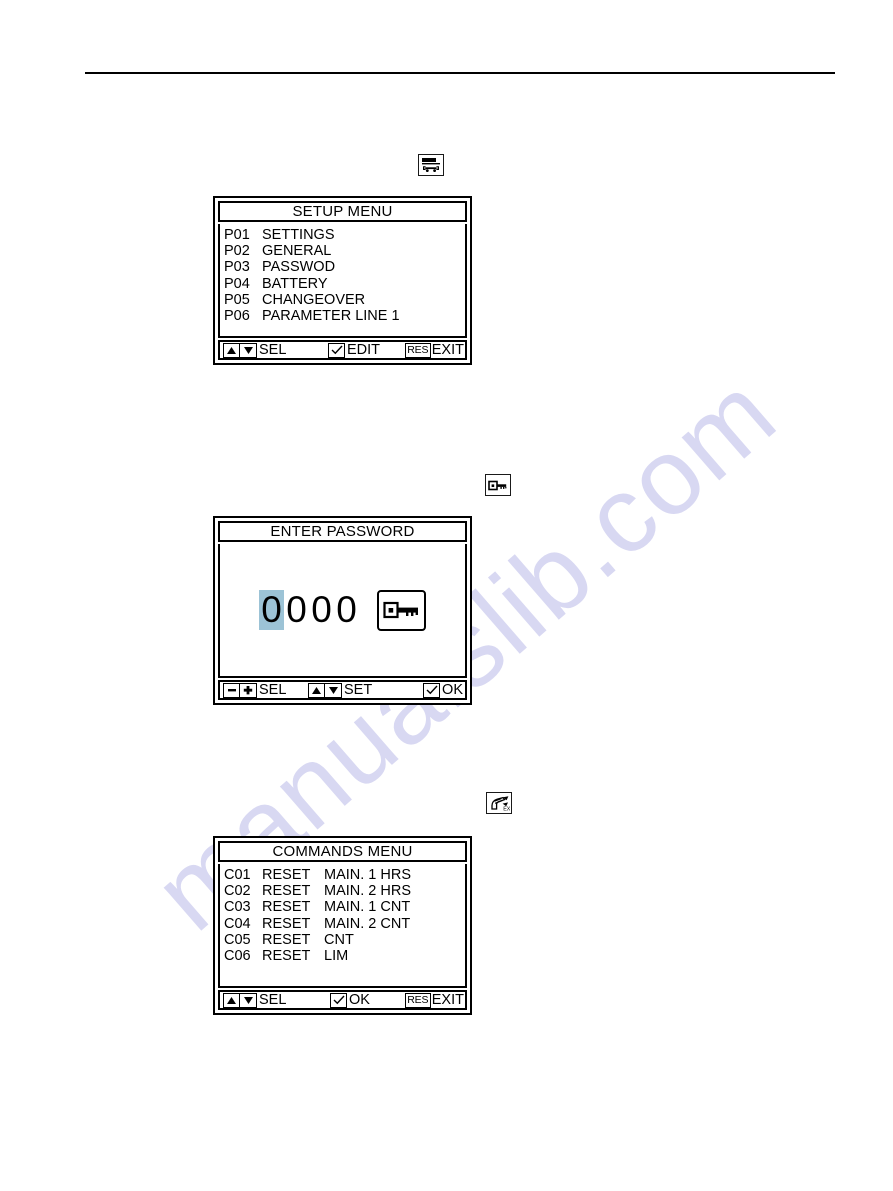  What do you see at coordinates (346, 610) in the screenshot?
I see `password-digit-4: 0` at bounding box center [346, 610].